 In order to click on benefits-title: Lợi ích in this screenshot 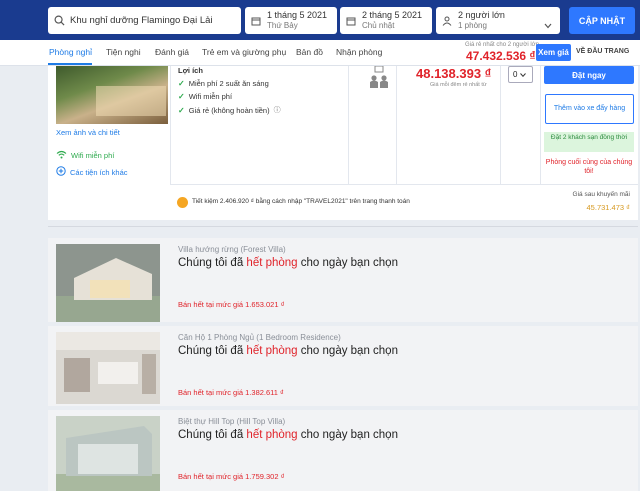, I will do `click(190, 70)`.